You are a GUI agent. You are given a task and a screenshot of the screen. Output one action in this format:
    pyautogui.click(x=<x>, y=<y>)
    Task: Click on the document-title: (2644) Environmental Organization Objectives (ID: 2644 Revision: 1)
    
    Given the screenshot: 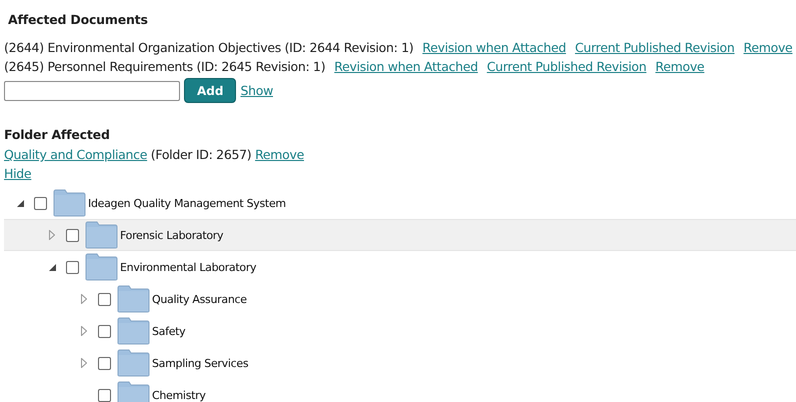 What is the action you would take?
    pyautogui.click(x=209, y=47)
    